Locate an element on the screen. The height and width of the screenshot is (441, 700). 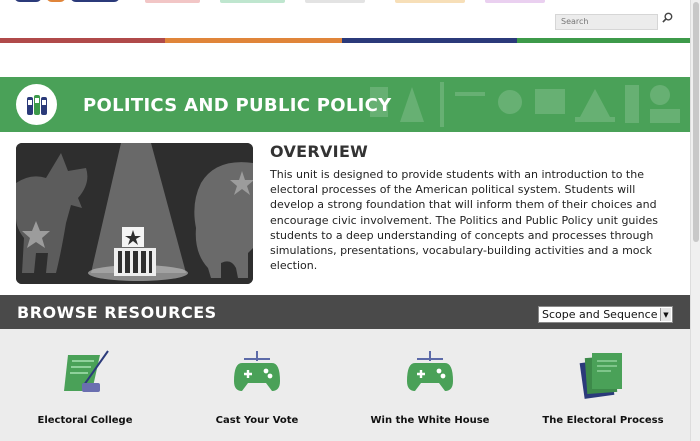
search-icon is located at coordinates (666, 17).